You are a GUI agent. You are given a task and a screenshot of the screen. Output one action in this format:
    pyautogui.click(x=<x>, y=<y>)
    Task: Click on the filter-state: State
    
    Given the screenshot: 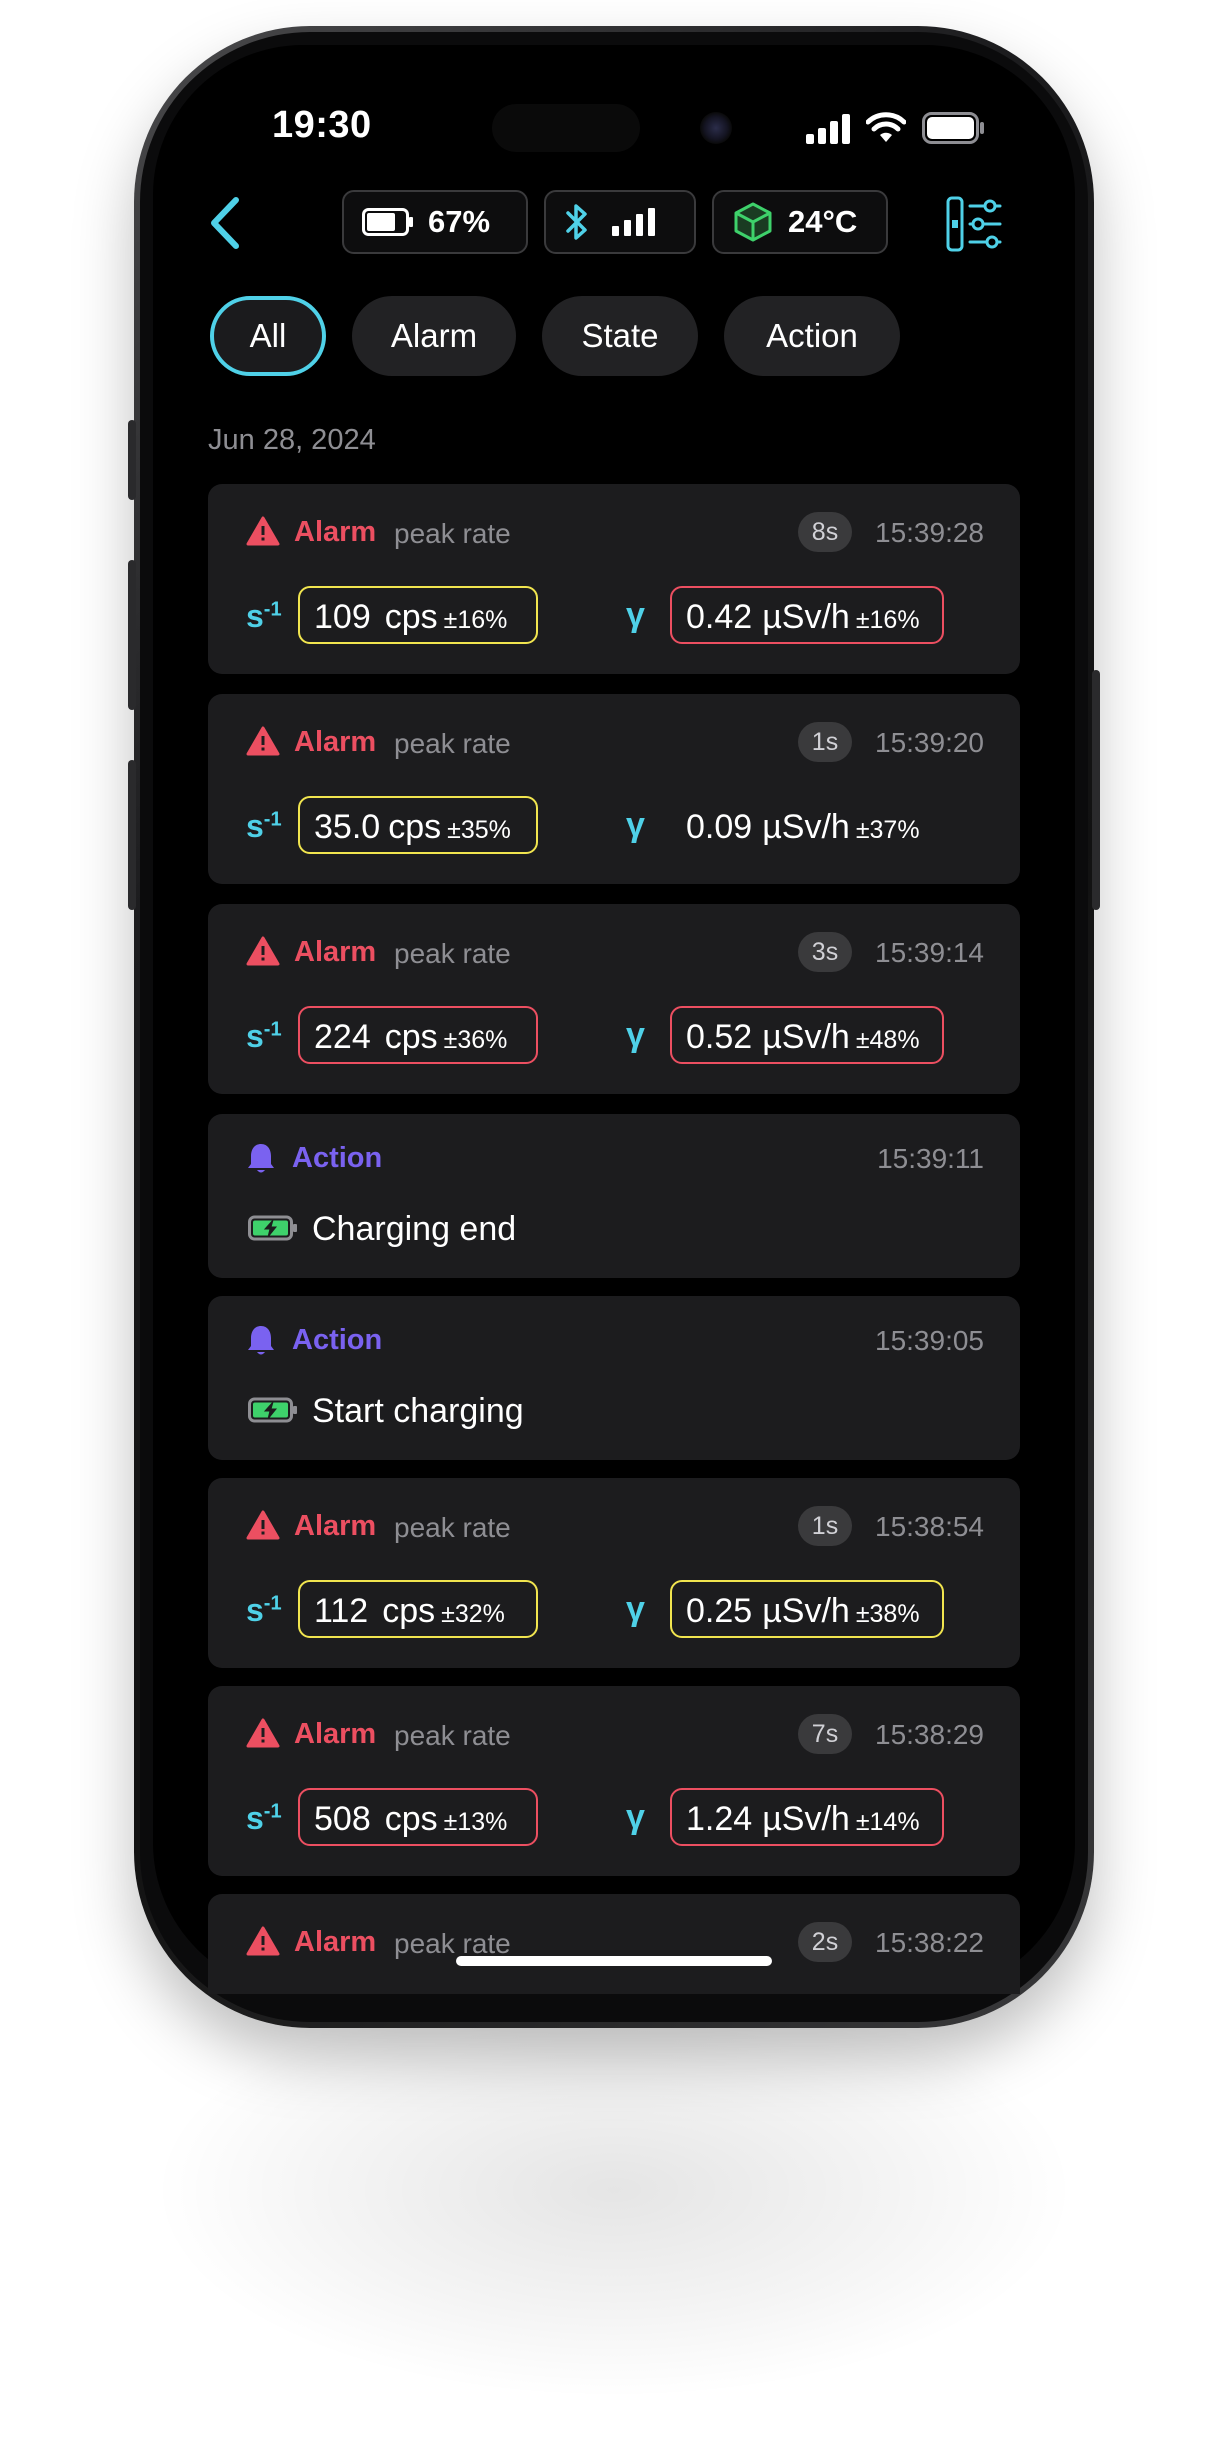 What is the action you would take?
    pyautogui.click(x=620, y=336)
    